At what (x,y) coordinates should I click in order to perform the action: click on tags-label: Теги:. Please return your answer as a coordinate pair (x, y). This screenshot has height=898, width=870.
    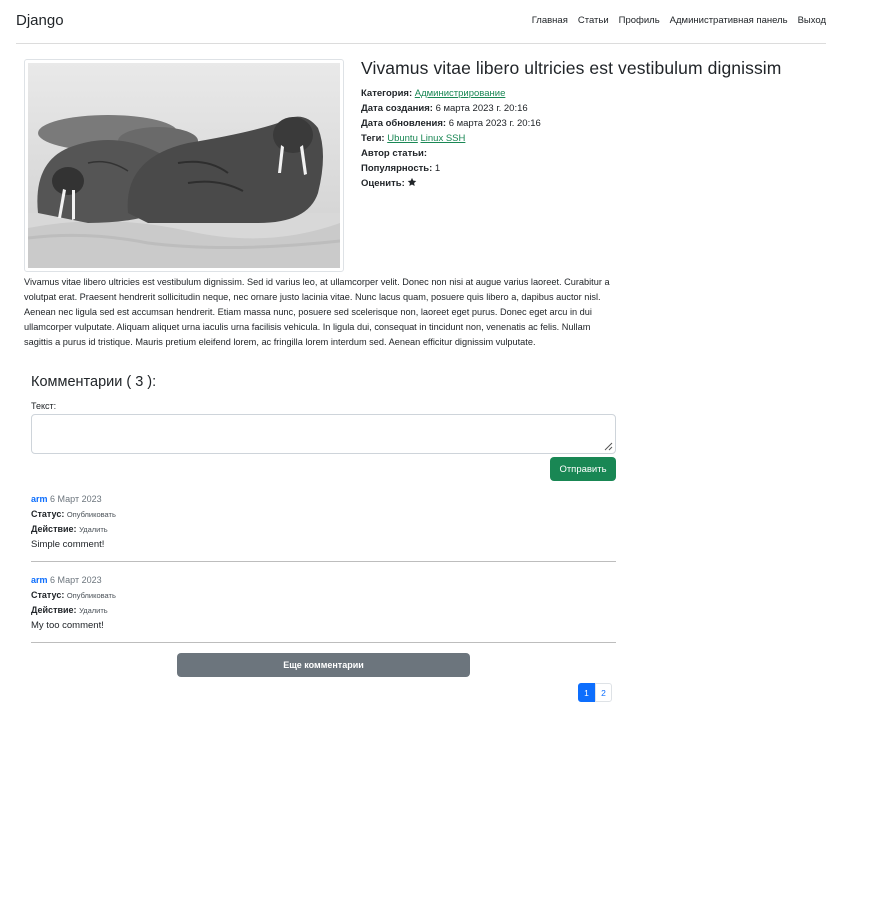
    Looking at the image, I should click on (373, 138).